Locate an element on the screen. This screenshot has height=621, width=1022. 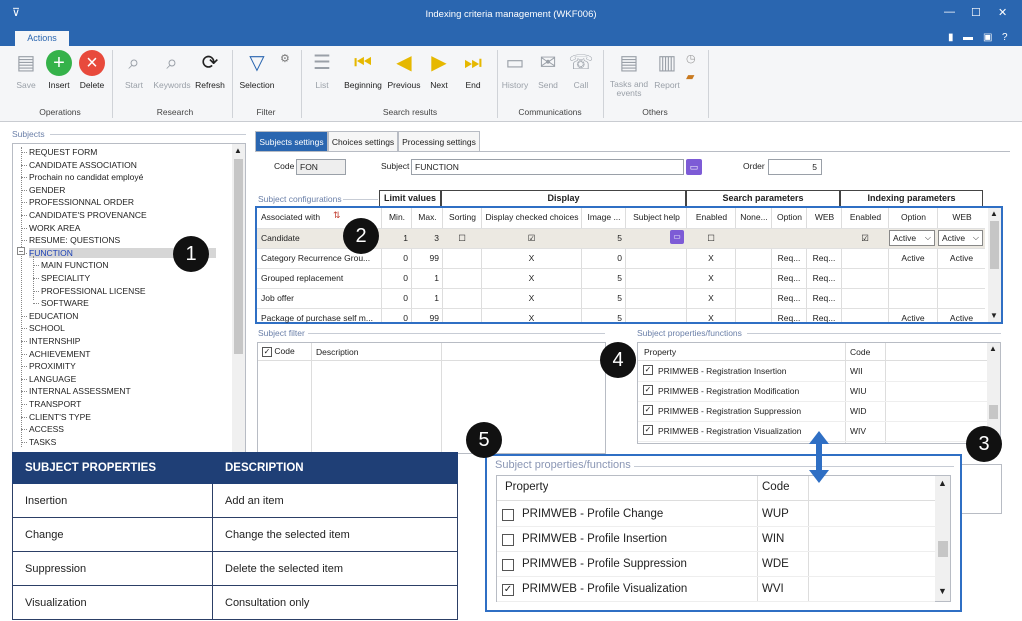
refresh-button: ⟳ Refresh is located at coordinates (210, 70).